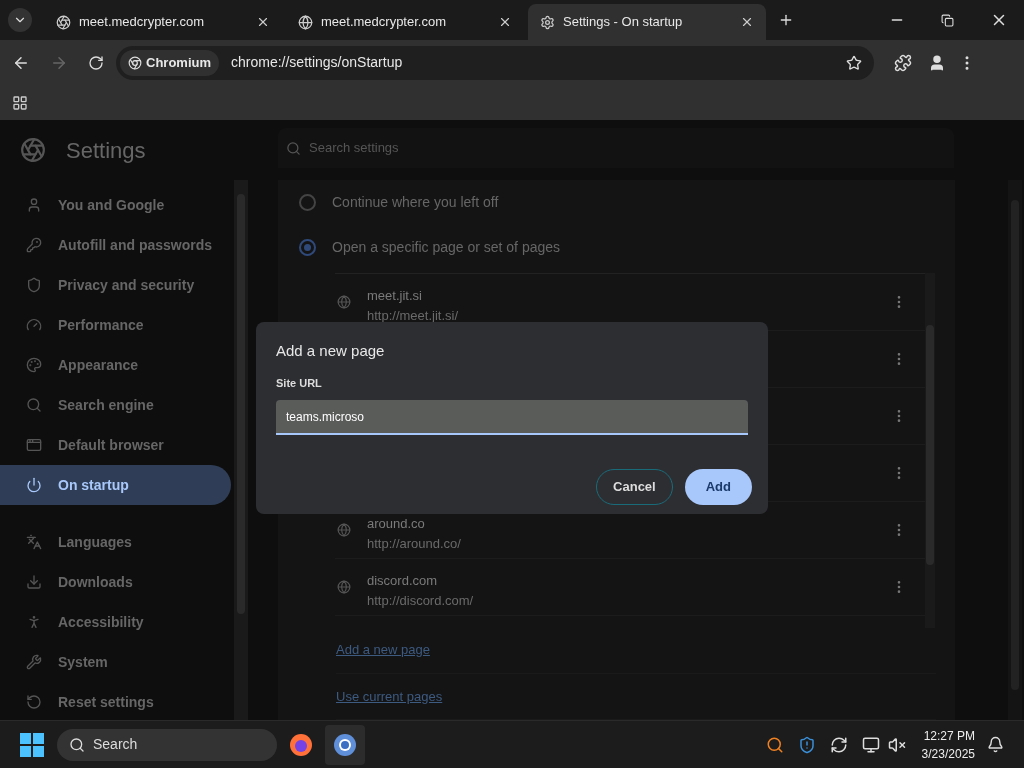 The height and width of the screenshot is (768, 1024). Describe the element at coordinates (774, 744) in the screenshot. I see `magnifier-icon` at that location.